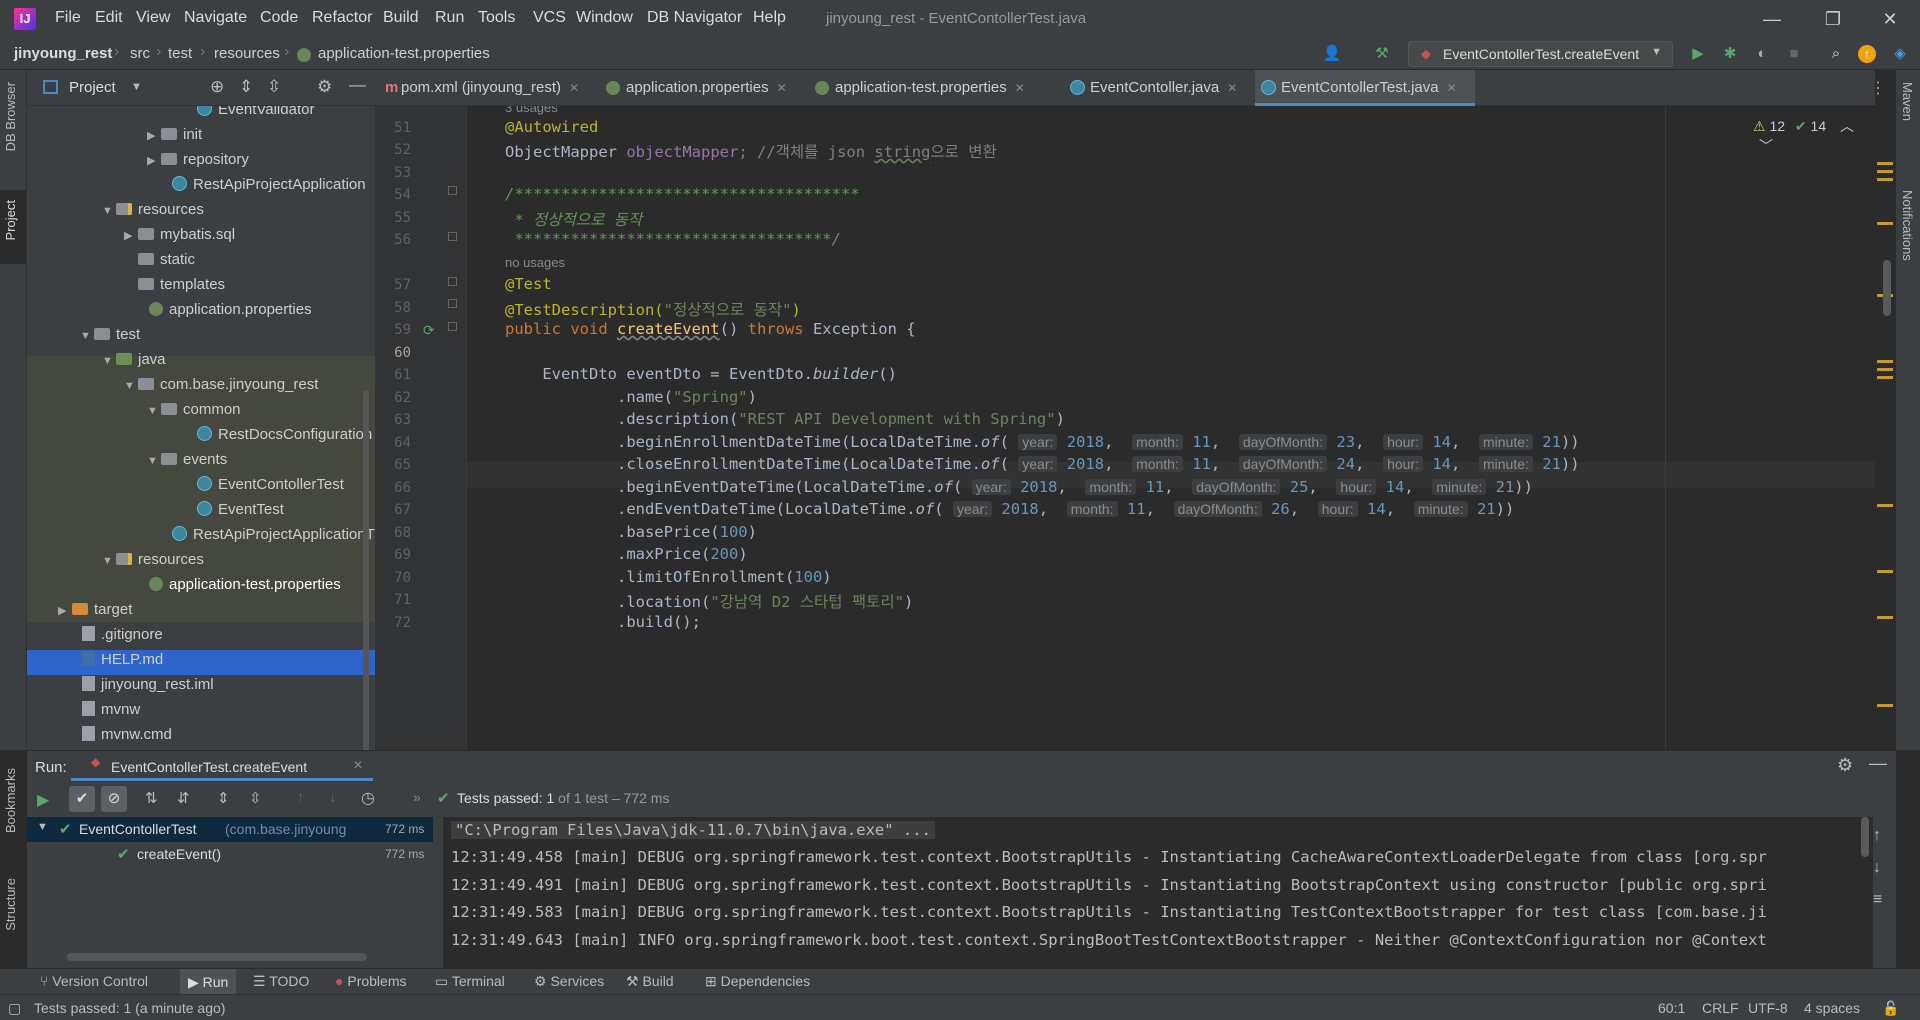 The height and width of the screenshot is (1020, 1920). I want to click on notifications-tab: Notifications, so click(1907, 225).